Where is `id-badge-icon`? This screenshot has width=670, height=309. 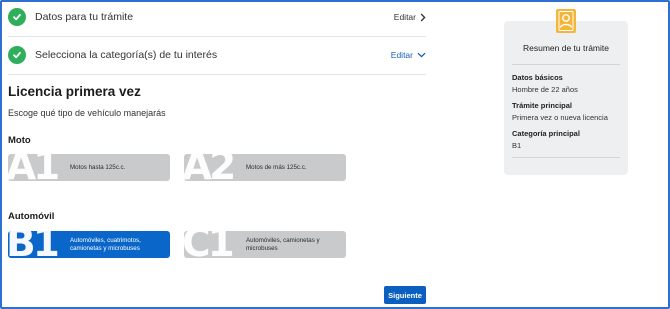 id-badge-icon is located at coordinates (566, 21).